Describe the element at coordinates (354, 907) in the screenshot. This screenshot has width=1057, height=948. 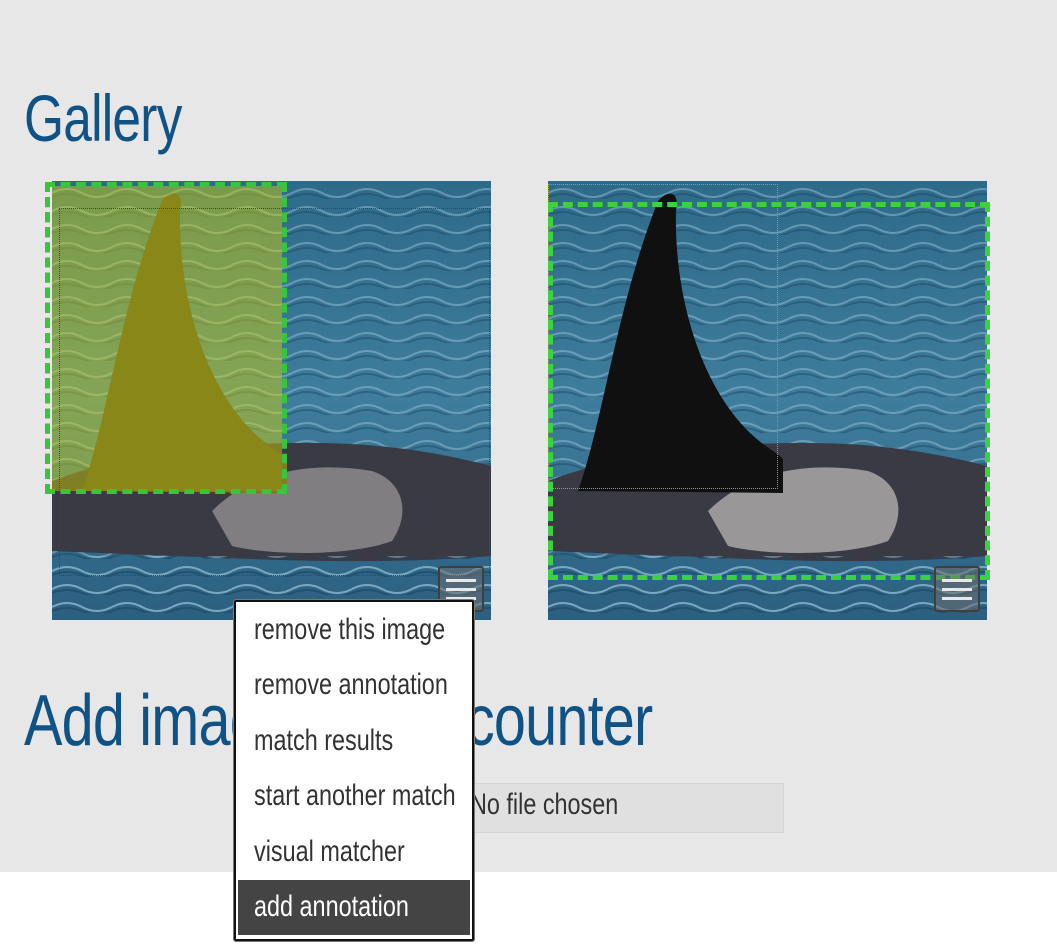
I see `menu-item-add-annotation: add annotation` at that location.